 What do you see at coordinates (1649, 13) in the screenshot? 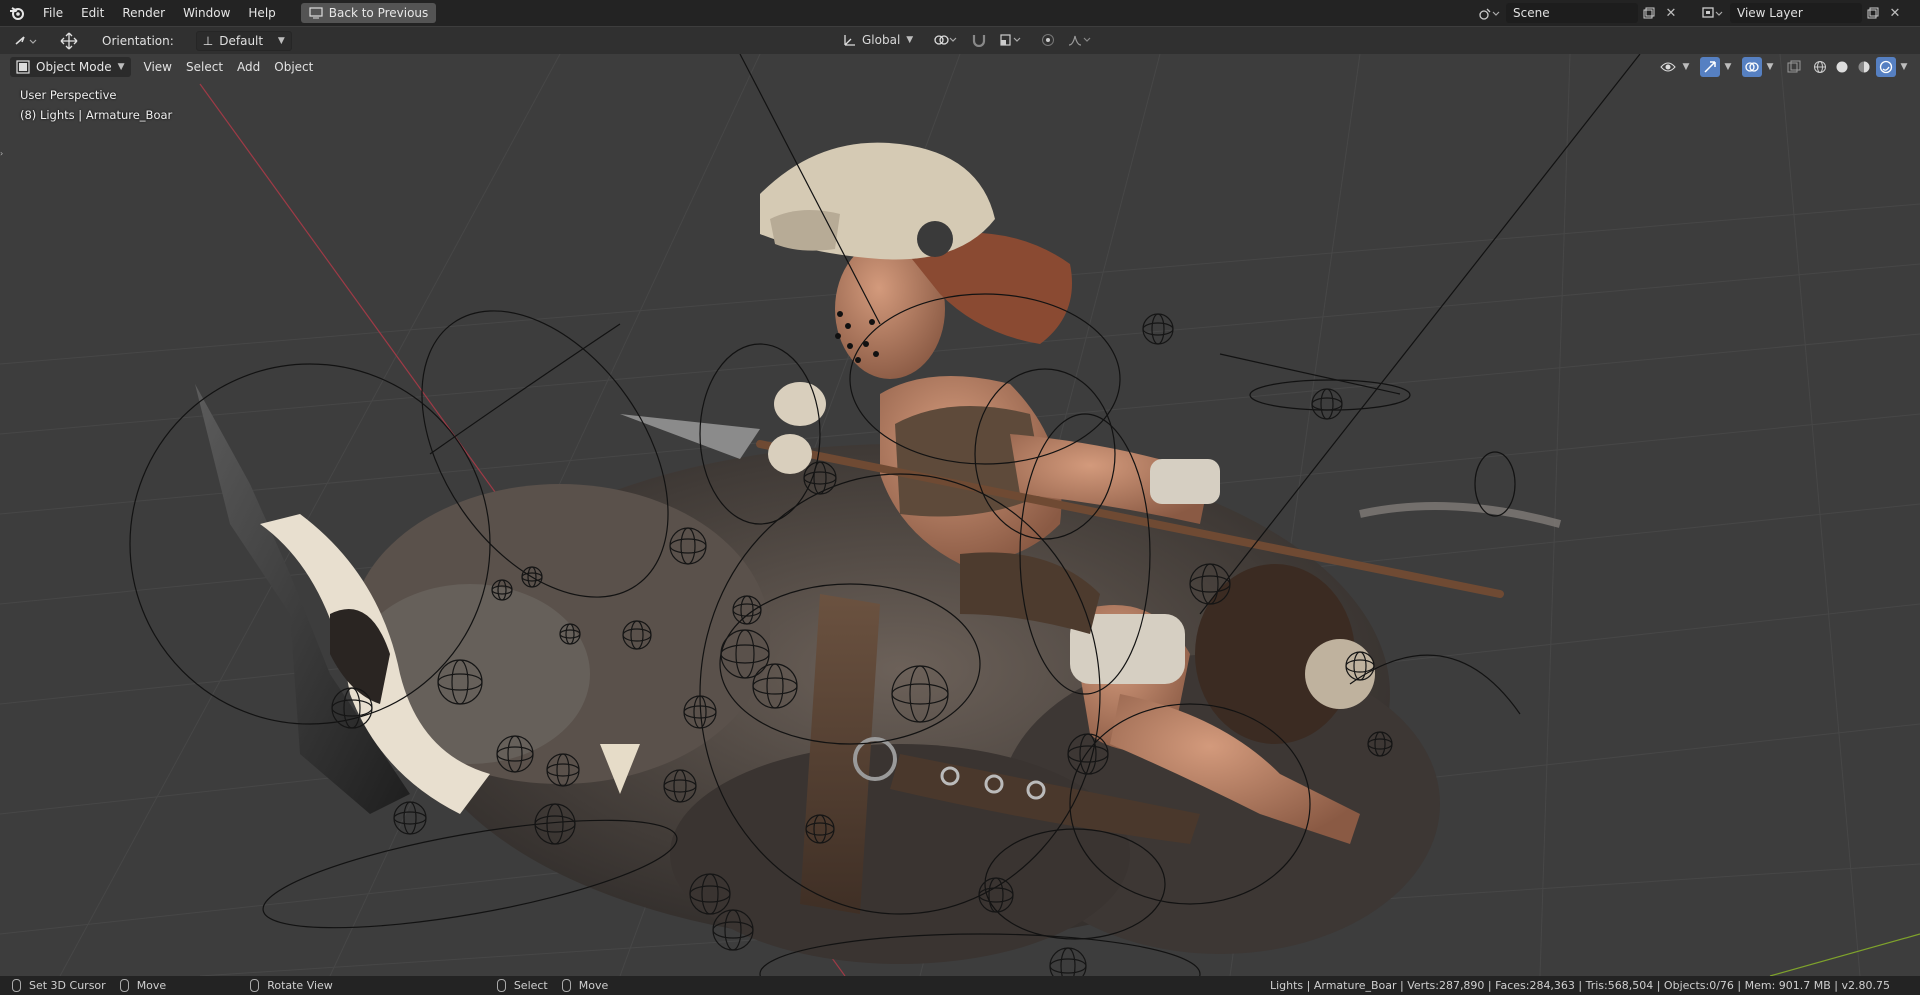
I see `new-scene-icon` at bounding box center [1649, 13].